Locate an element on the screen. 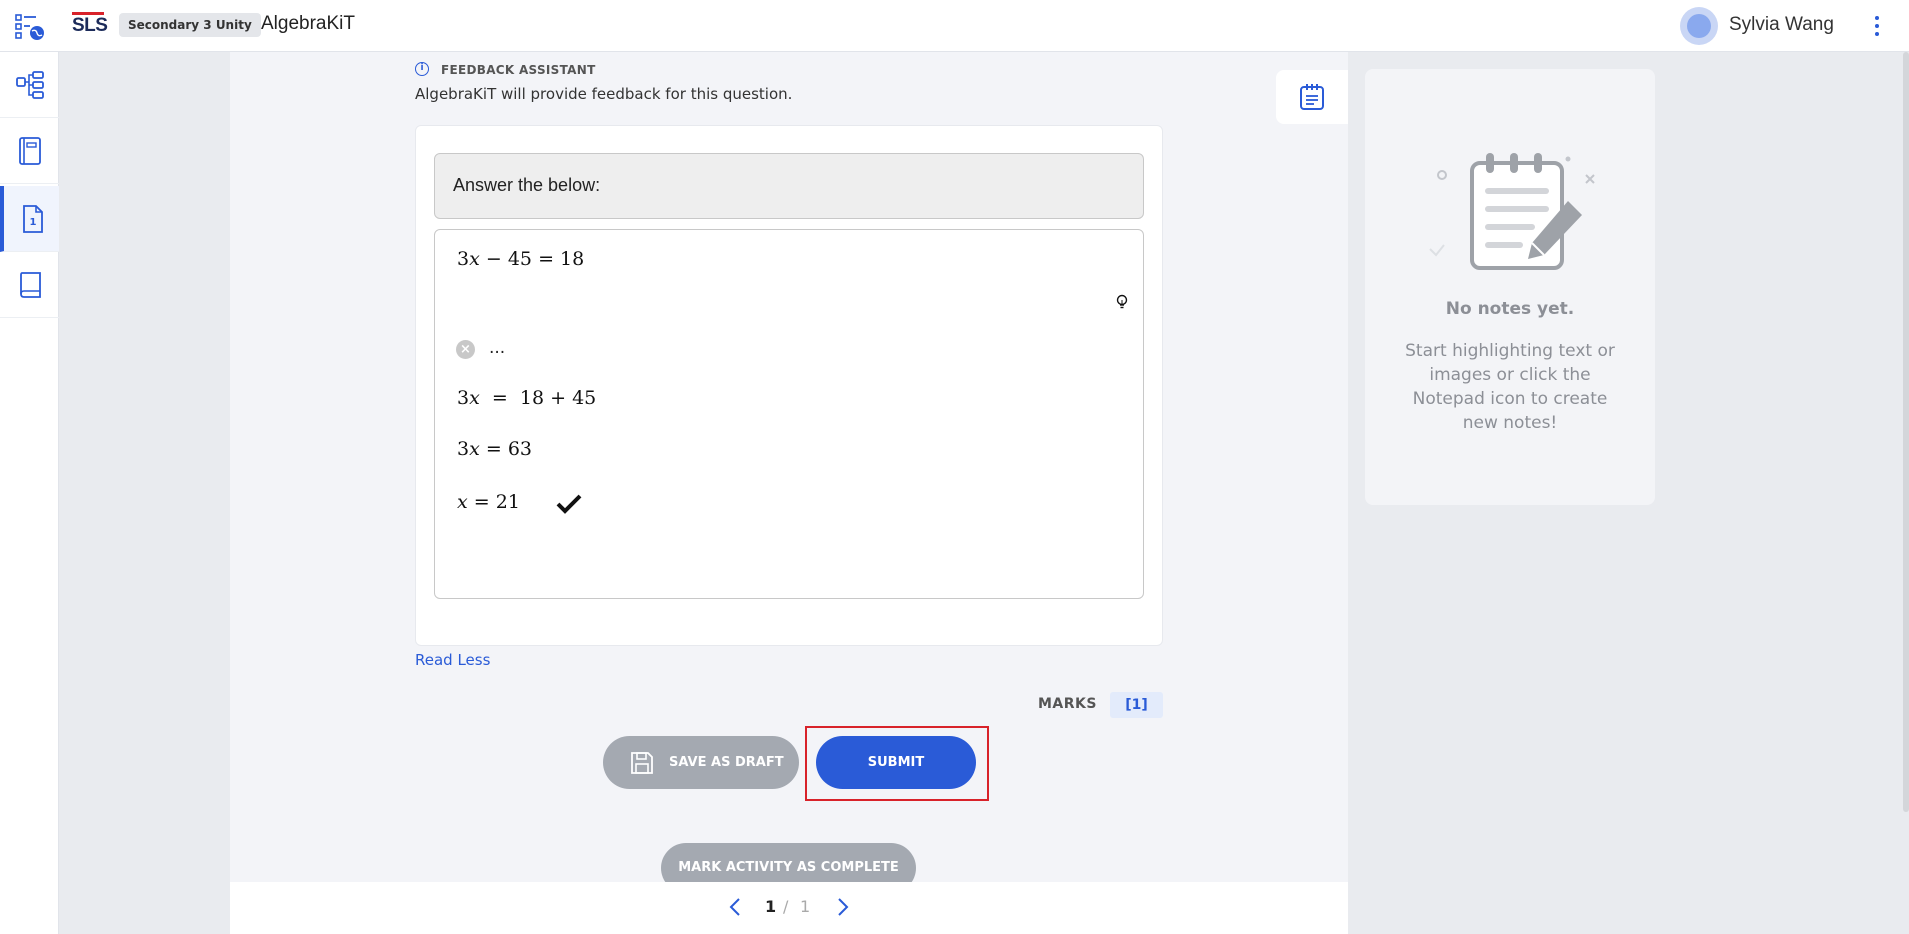  pagination: 1 / 1 is located at coordinates (789, 908).